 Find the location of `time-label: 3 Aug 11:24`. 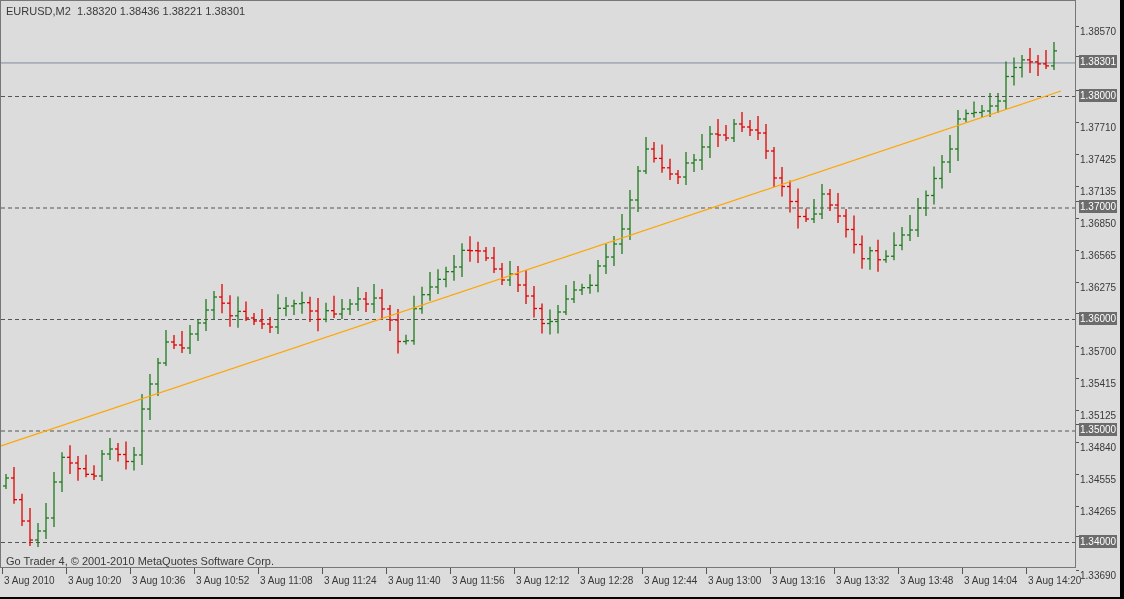

time-label: 3 Aug 11:24 is located at coordinates (350, 580).